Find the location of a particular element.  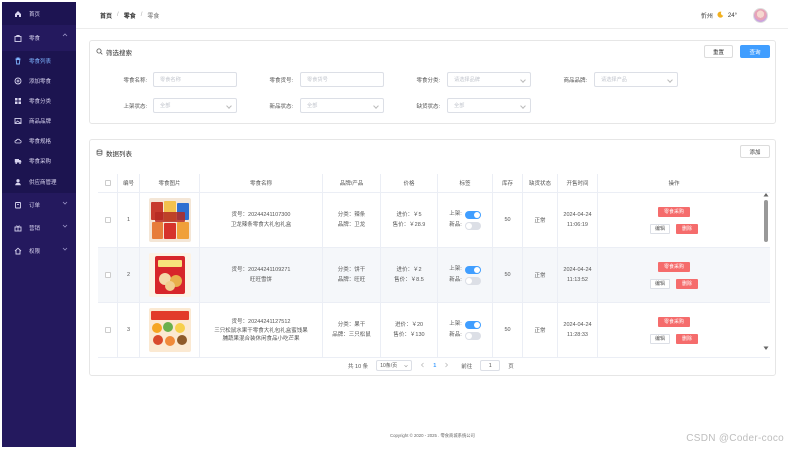

row-id: 2 is located at coordinates (129, 275).